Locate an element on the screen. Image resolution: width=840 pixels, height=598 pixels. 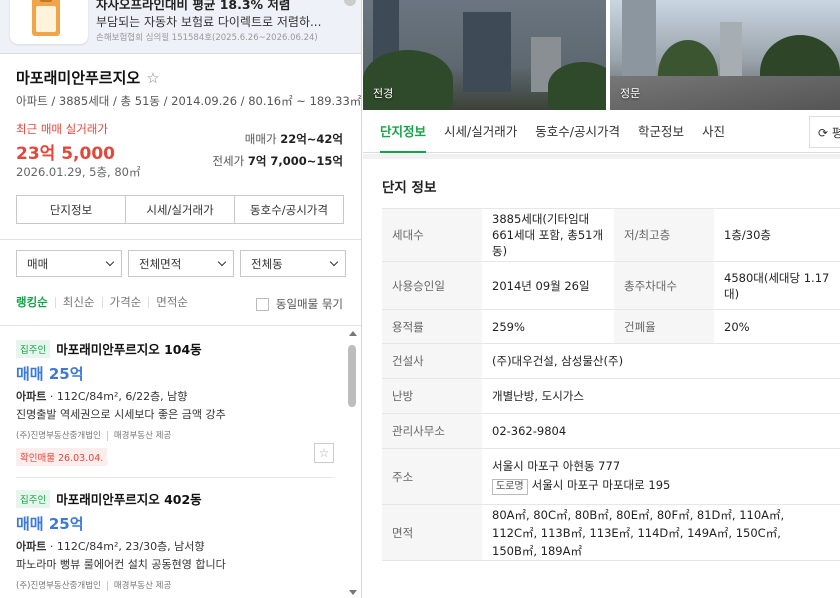
info-key: 주소 is located at coordinates (432, 476).